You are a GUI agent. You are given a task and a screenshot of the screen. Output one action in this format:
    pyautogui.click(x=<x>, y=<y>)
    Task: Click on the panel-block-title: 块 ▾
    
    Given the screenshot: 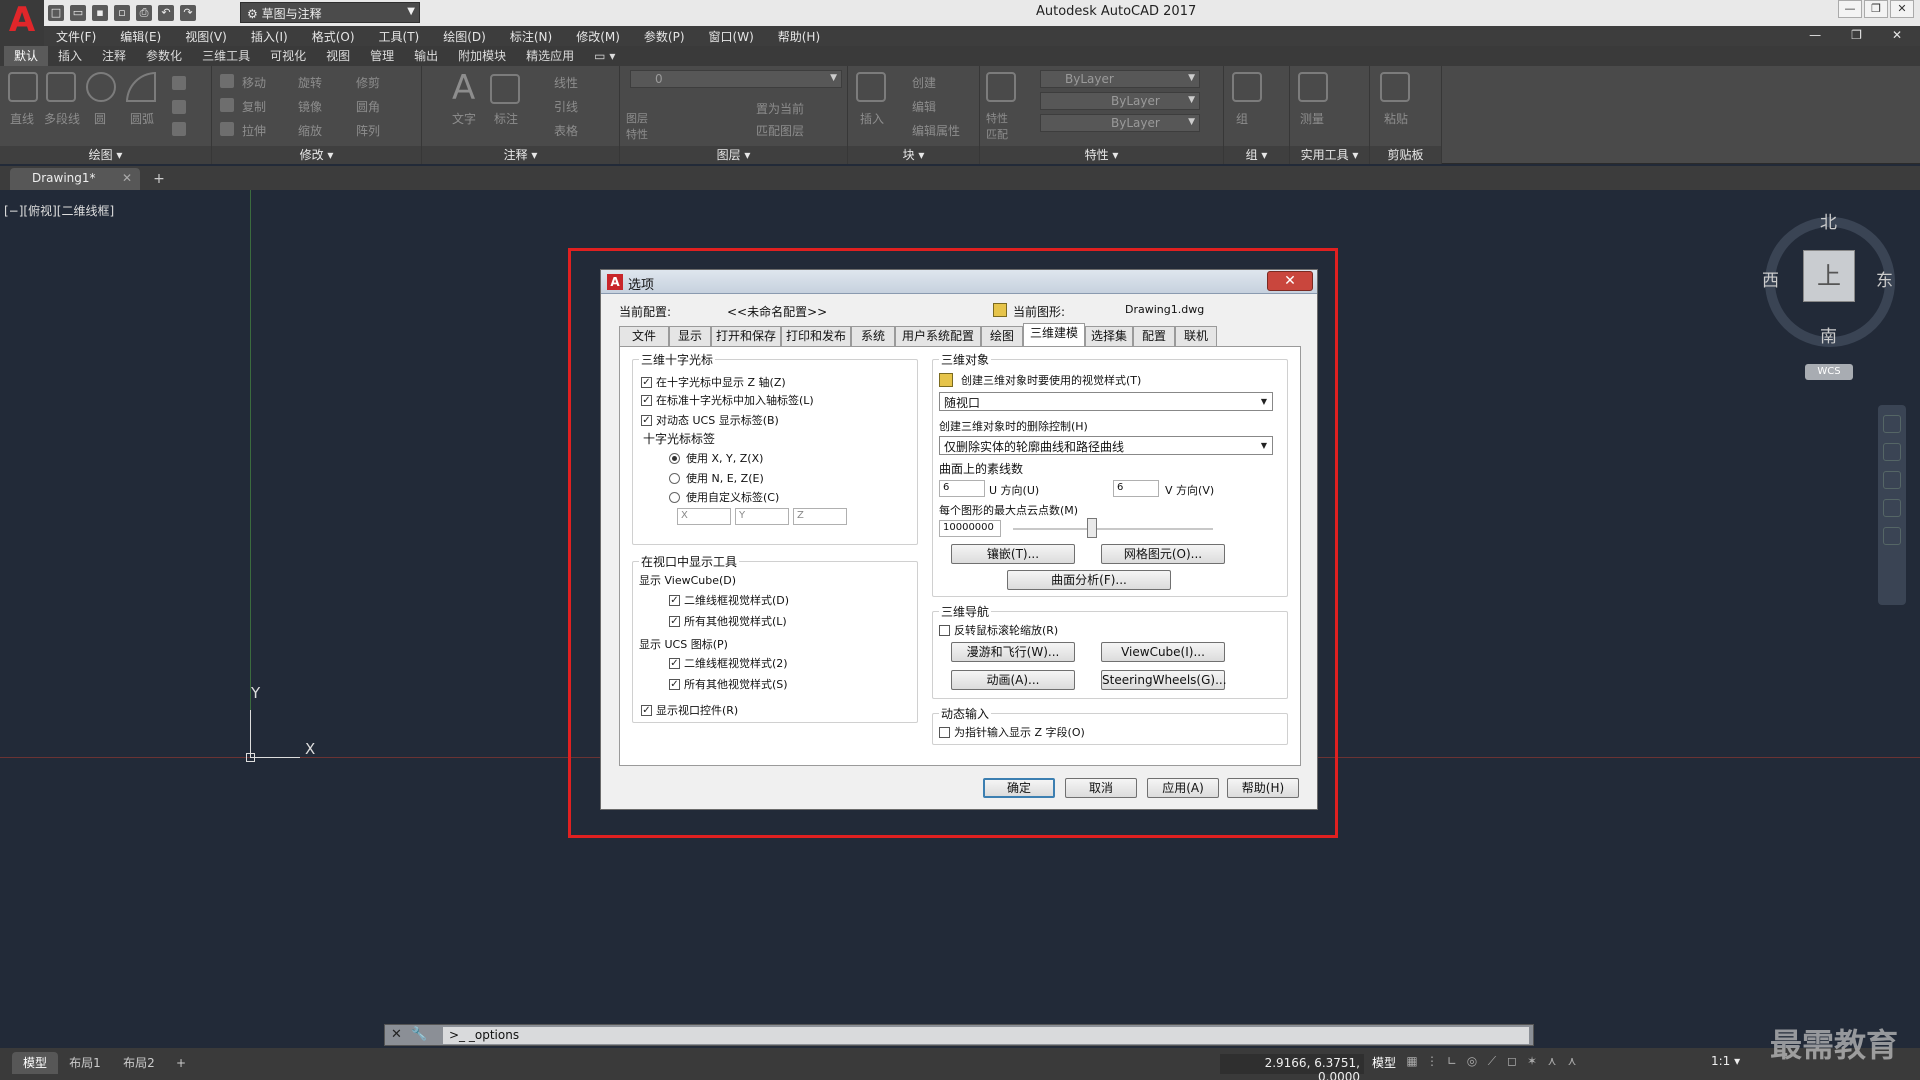 What is the action you would take?
    pyautogui.click(x=913, y=155)
    